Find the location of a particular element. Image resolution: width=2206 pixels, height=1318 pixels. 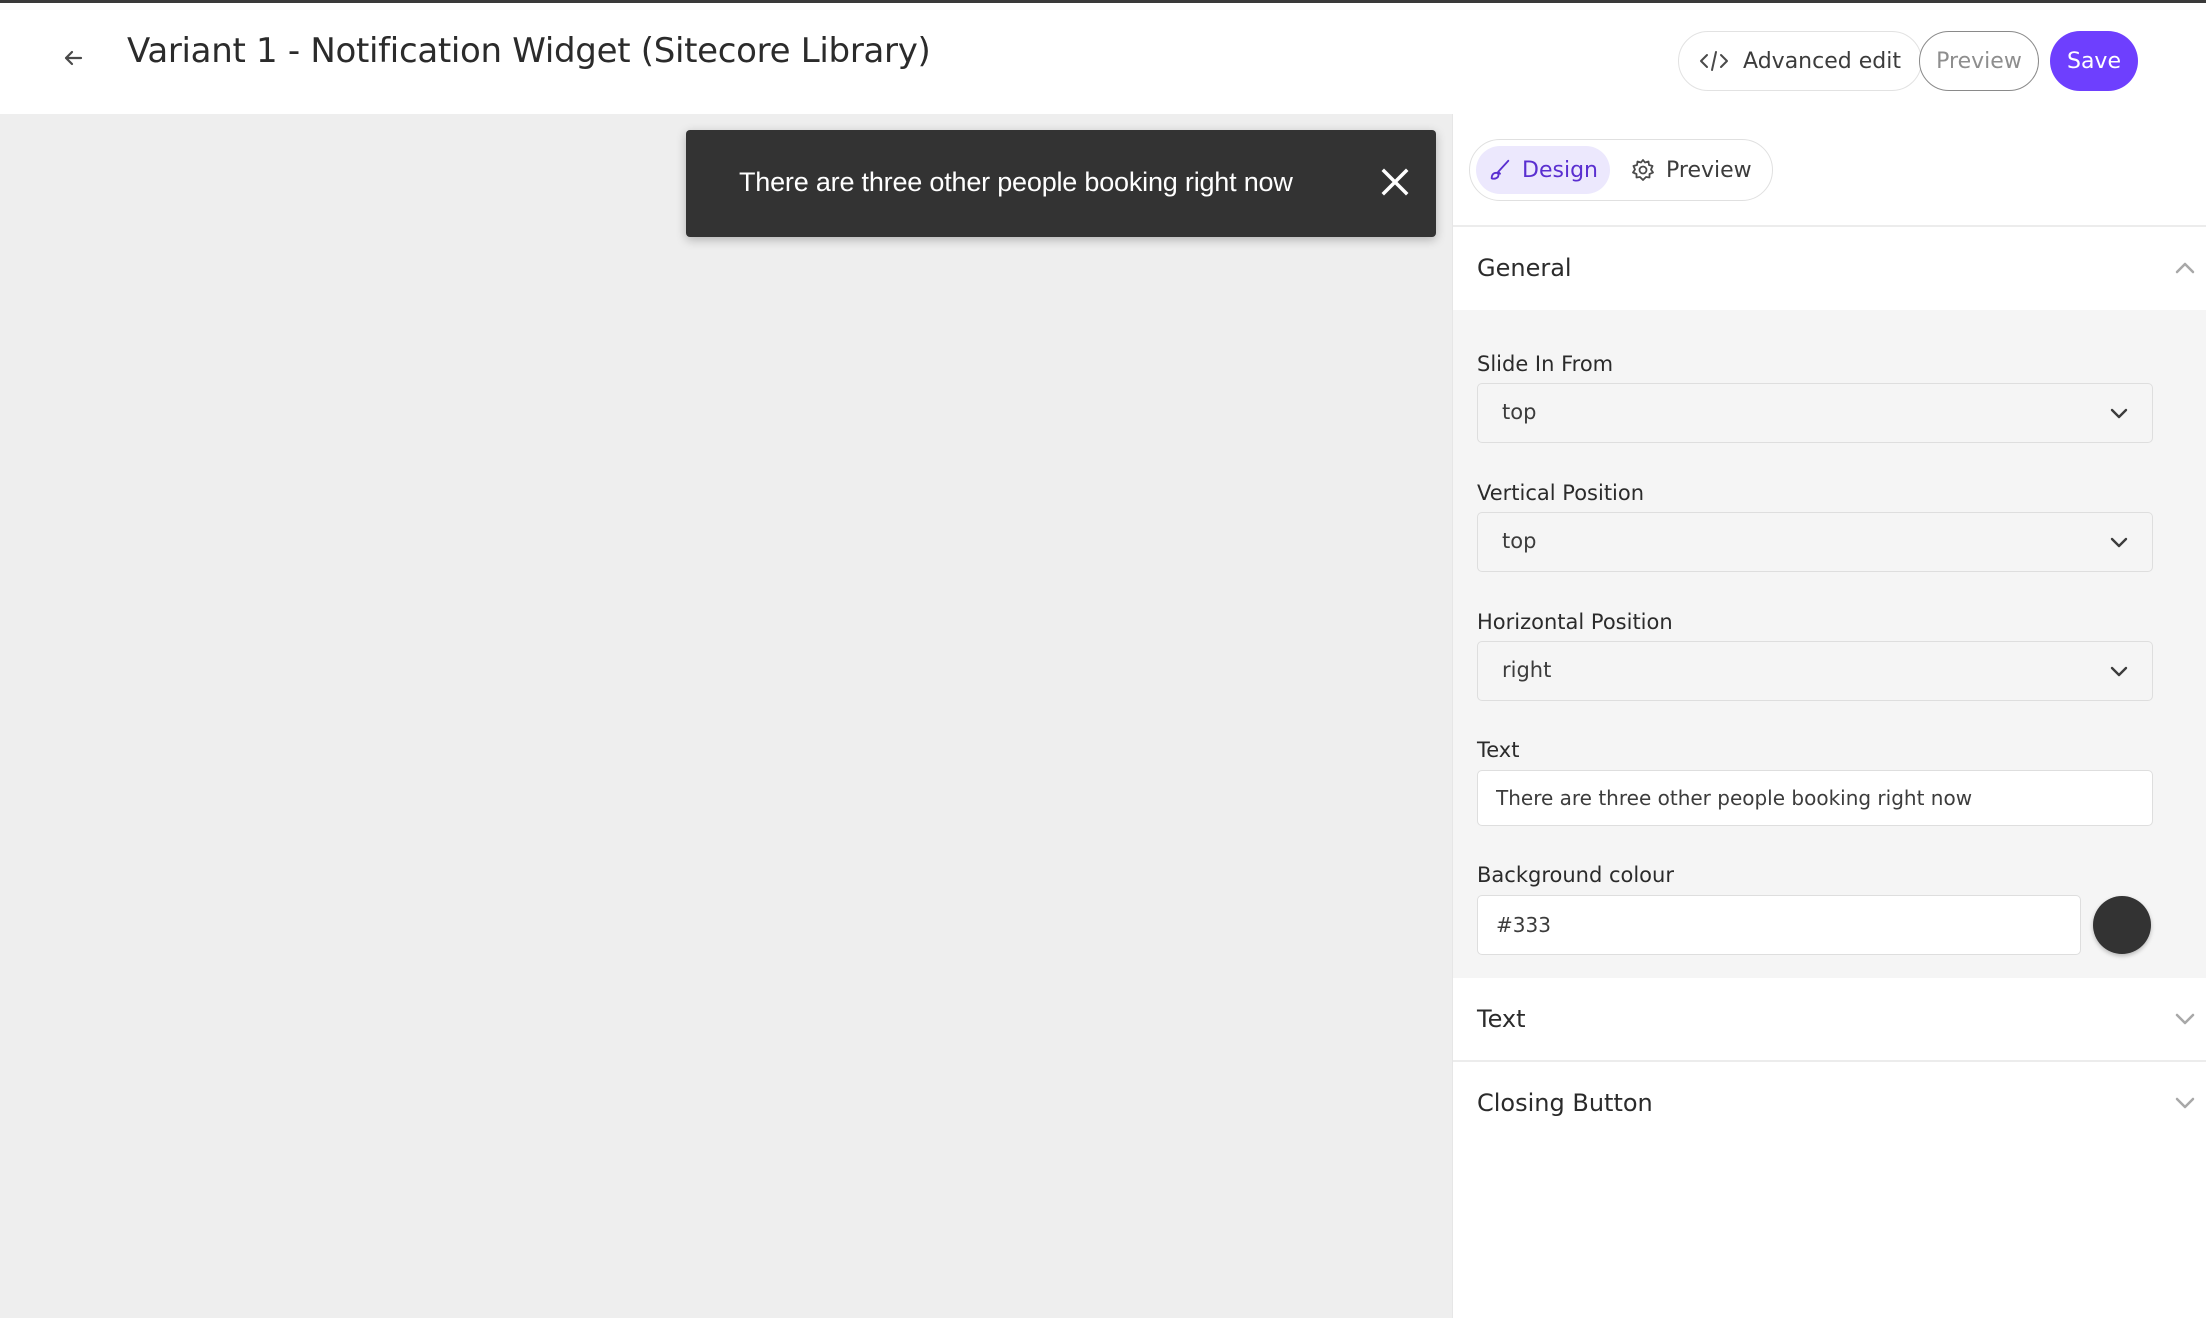

back-button is located at coordinates (73, 58).